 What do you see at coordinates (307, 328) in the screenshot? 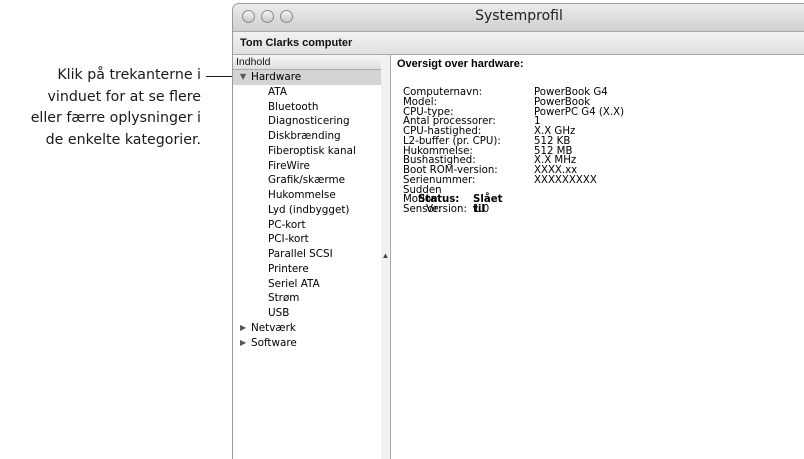
I see `sidebar-item-network: ▶ Netværk` at bounding box center [307, 328].